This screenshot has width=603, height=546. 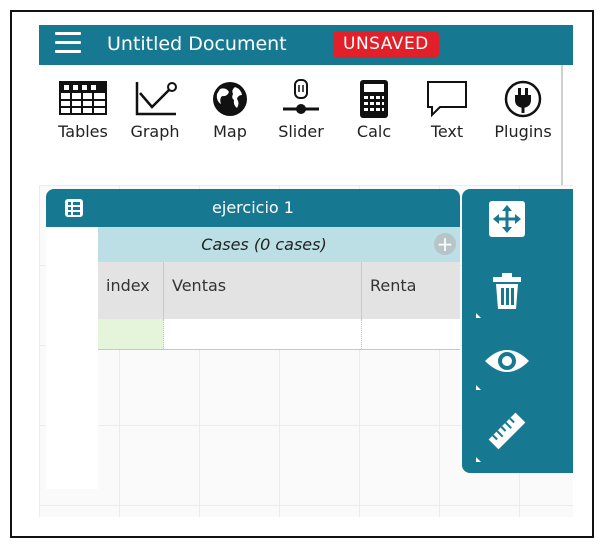 What do you see at coordinates (156, 99) in the screenshot?
I see `graph-icon` at bounding box center [156, 99].